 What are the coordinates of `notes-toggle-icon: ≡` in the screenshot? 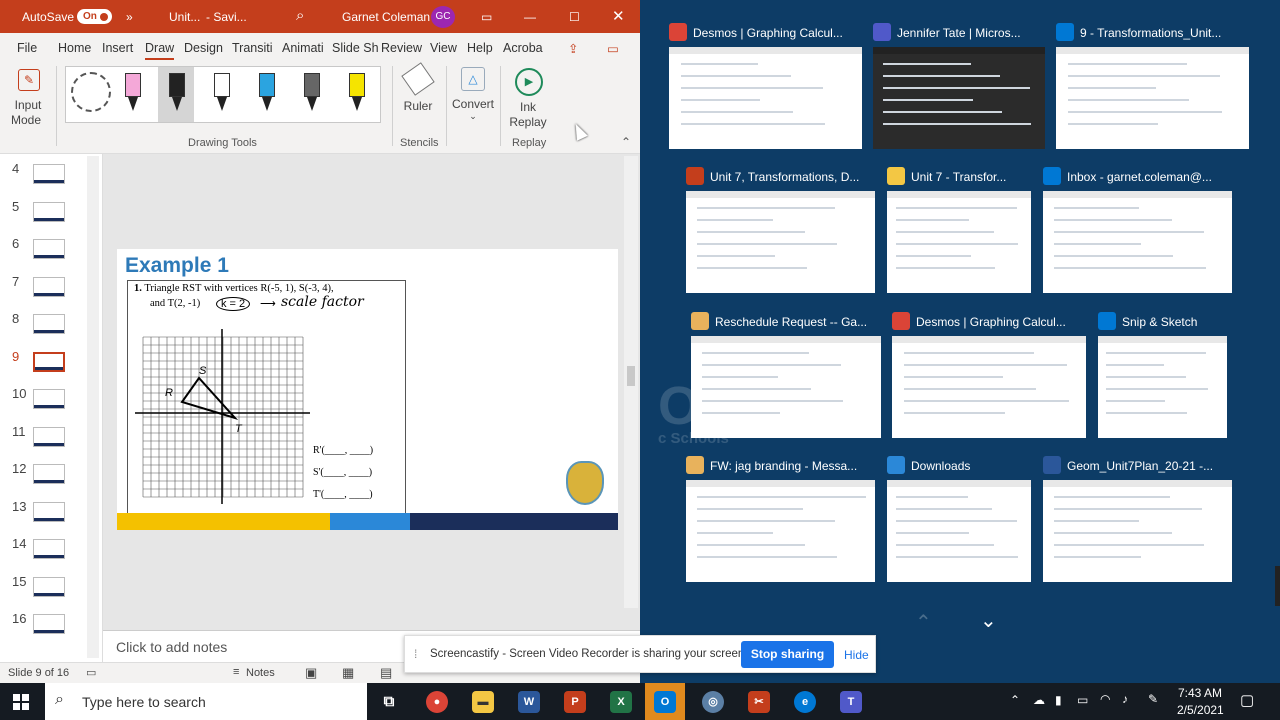 It's located at (236, 672).